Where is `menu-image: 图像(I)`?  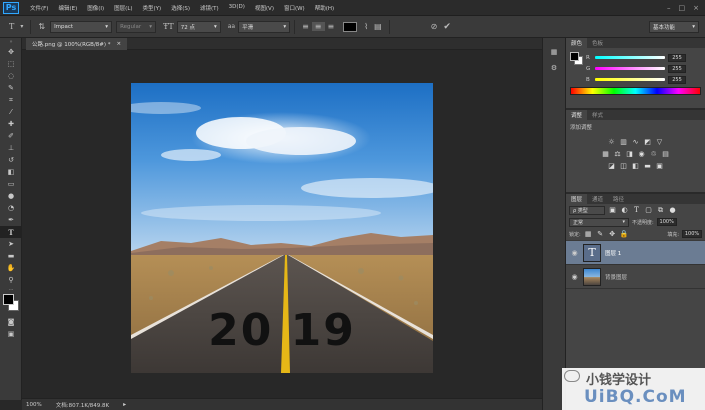
menu-image: 图像(I) is located at coordinates (95, 8).